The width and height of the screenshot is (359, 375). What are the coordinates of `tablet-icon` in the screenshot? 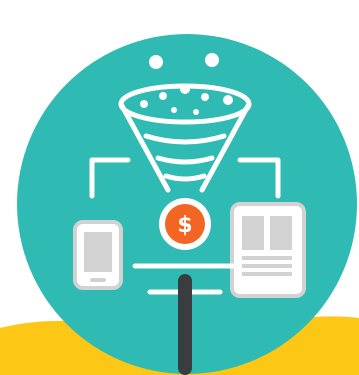 It's located at (268, 250).